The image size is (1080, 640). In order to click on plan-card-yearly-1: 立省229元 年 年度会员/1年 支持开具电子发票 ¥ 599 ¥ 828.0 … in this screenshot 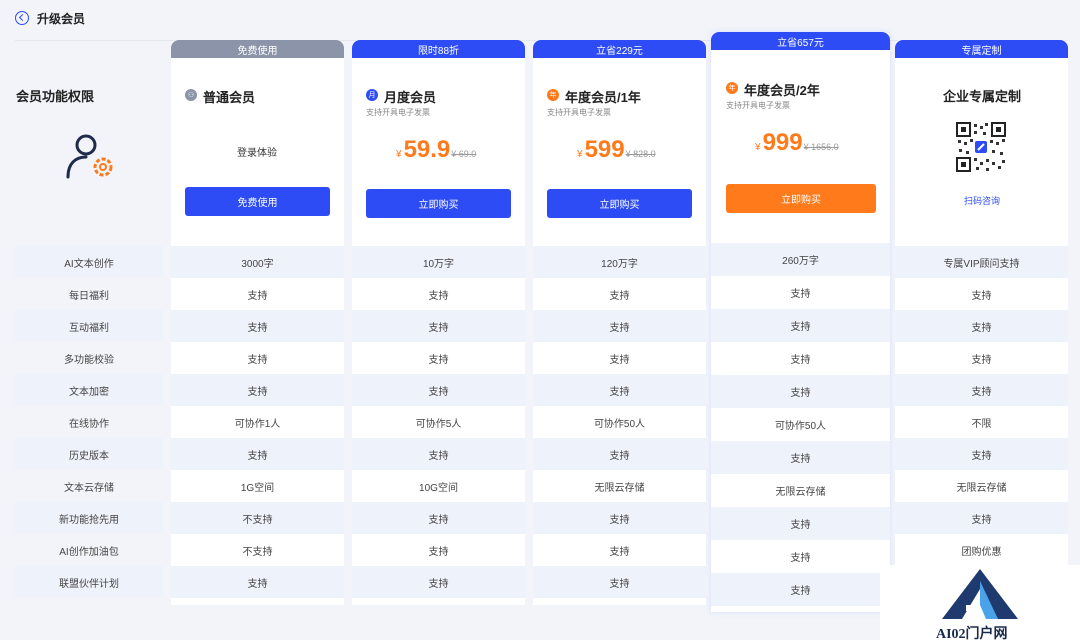, I will do `click(619, 322)`.